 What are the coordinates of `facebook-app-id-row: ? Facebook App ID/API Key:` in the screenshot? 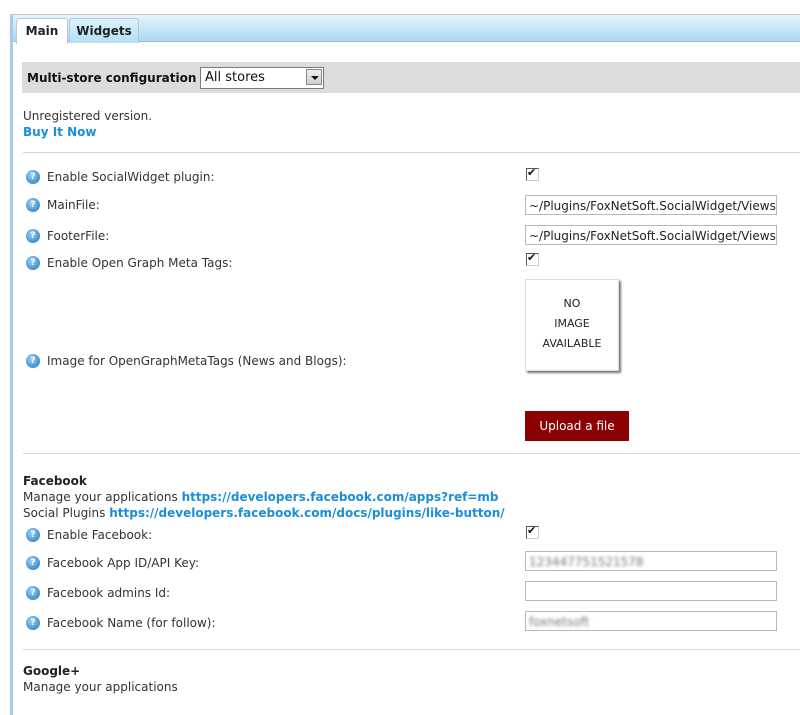 It's located at (112, 563).